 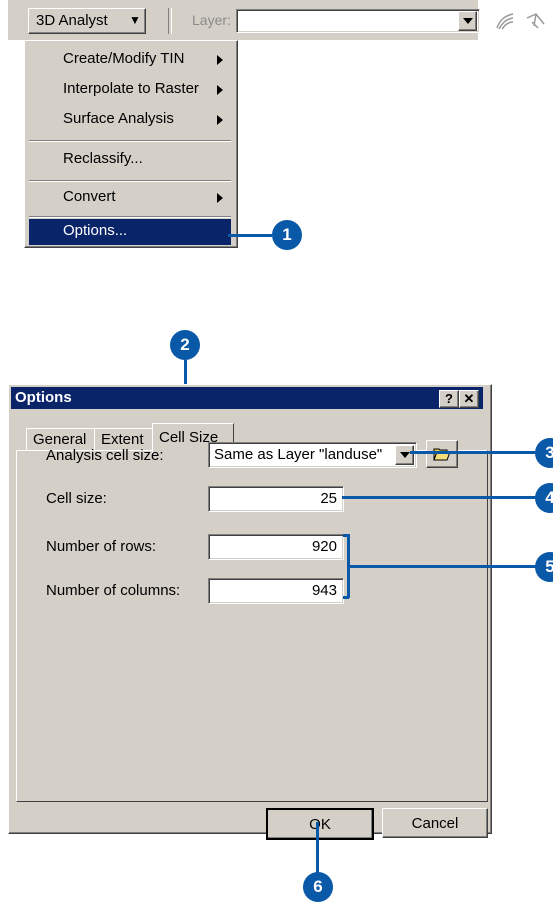 What do you see at coordinates (328, 498) in the screenshot?
I see `cell-size-value: 25` at bounding box center [328, 498].